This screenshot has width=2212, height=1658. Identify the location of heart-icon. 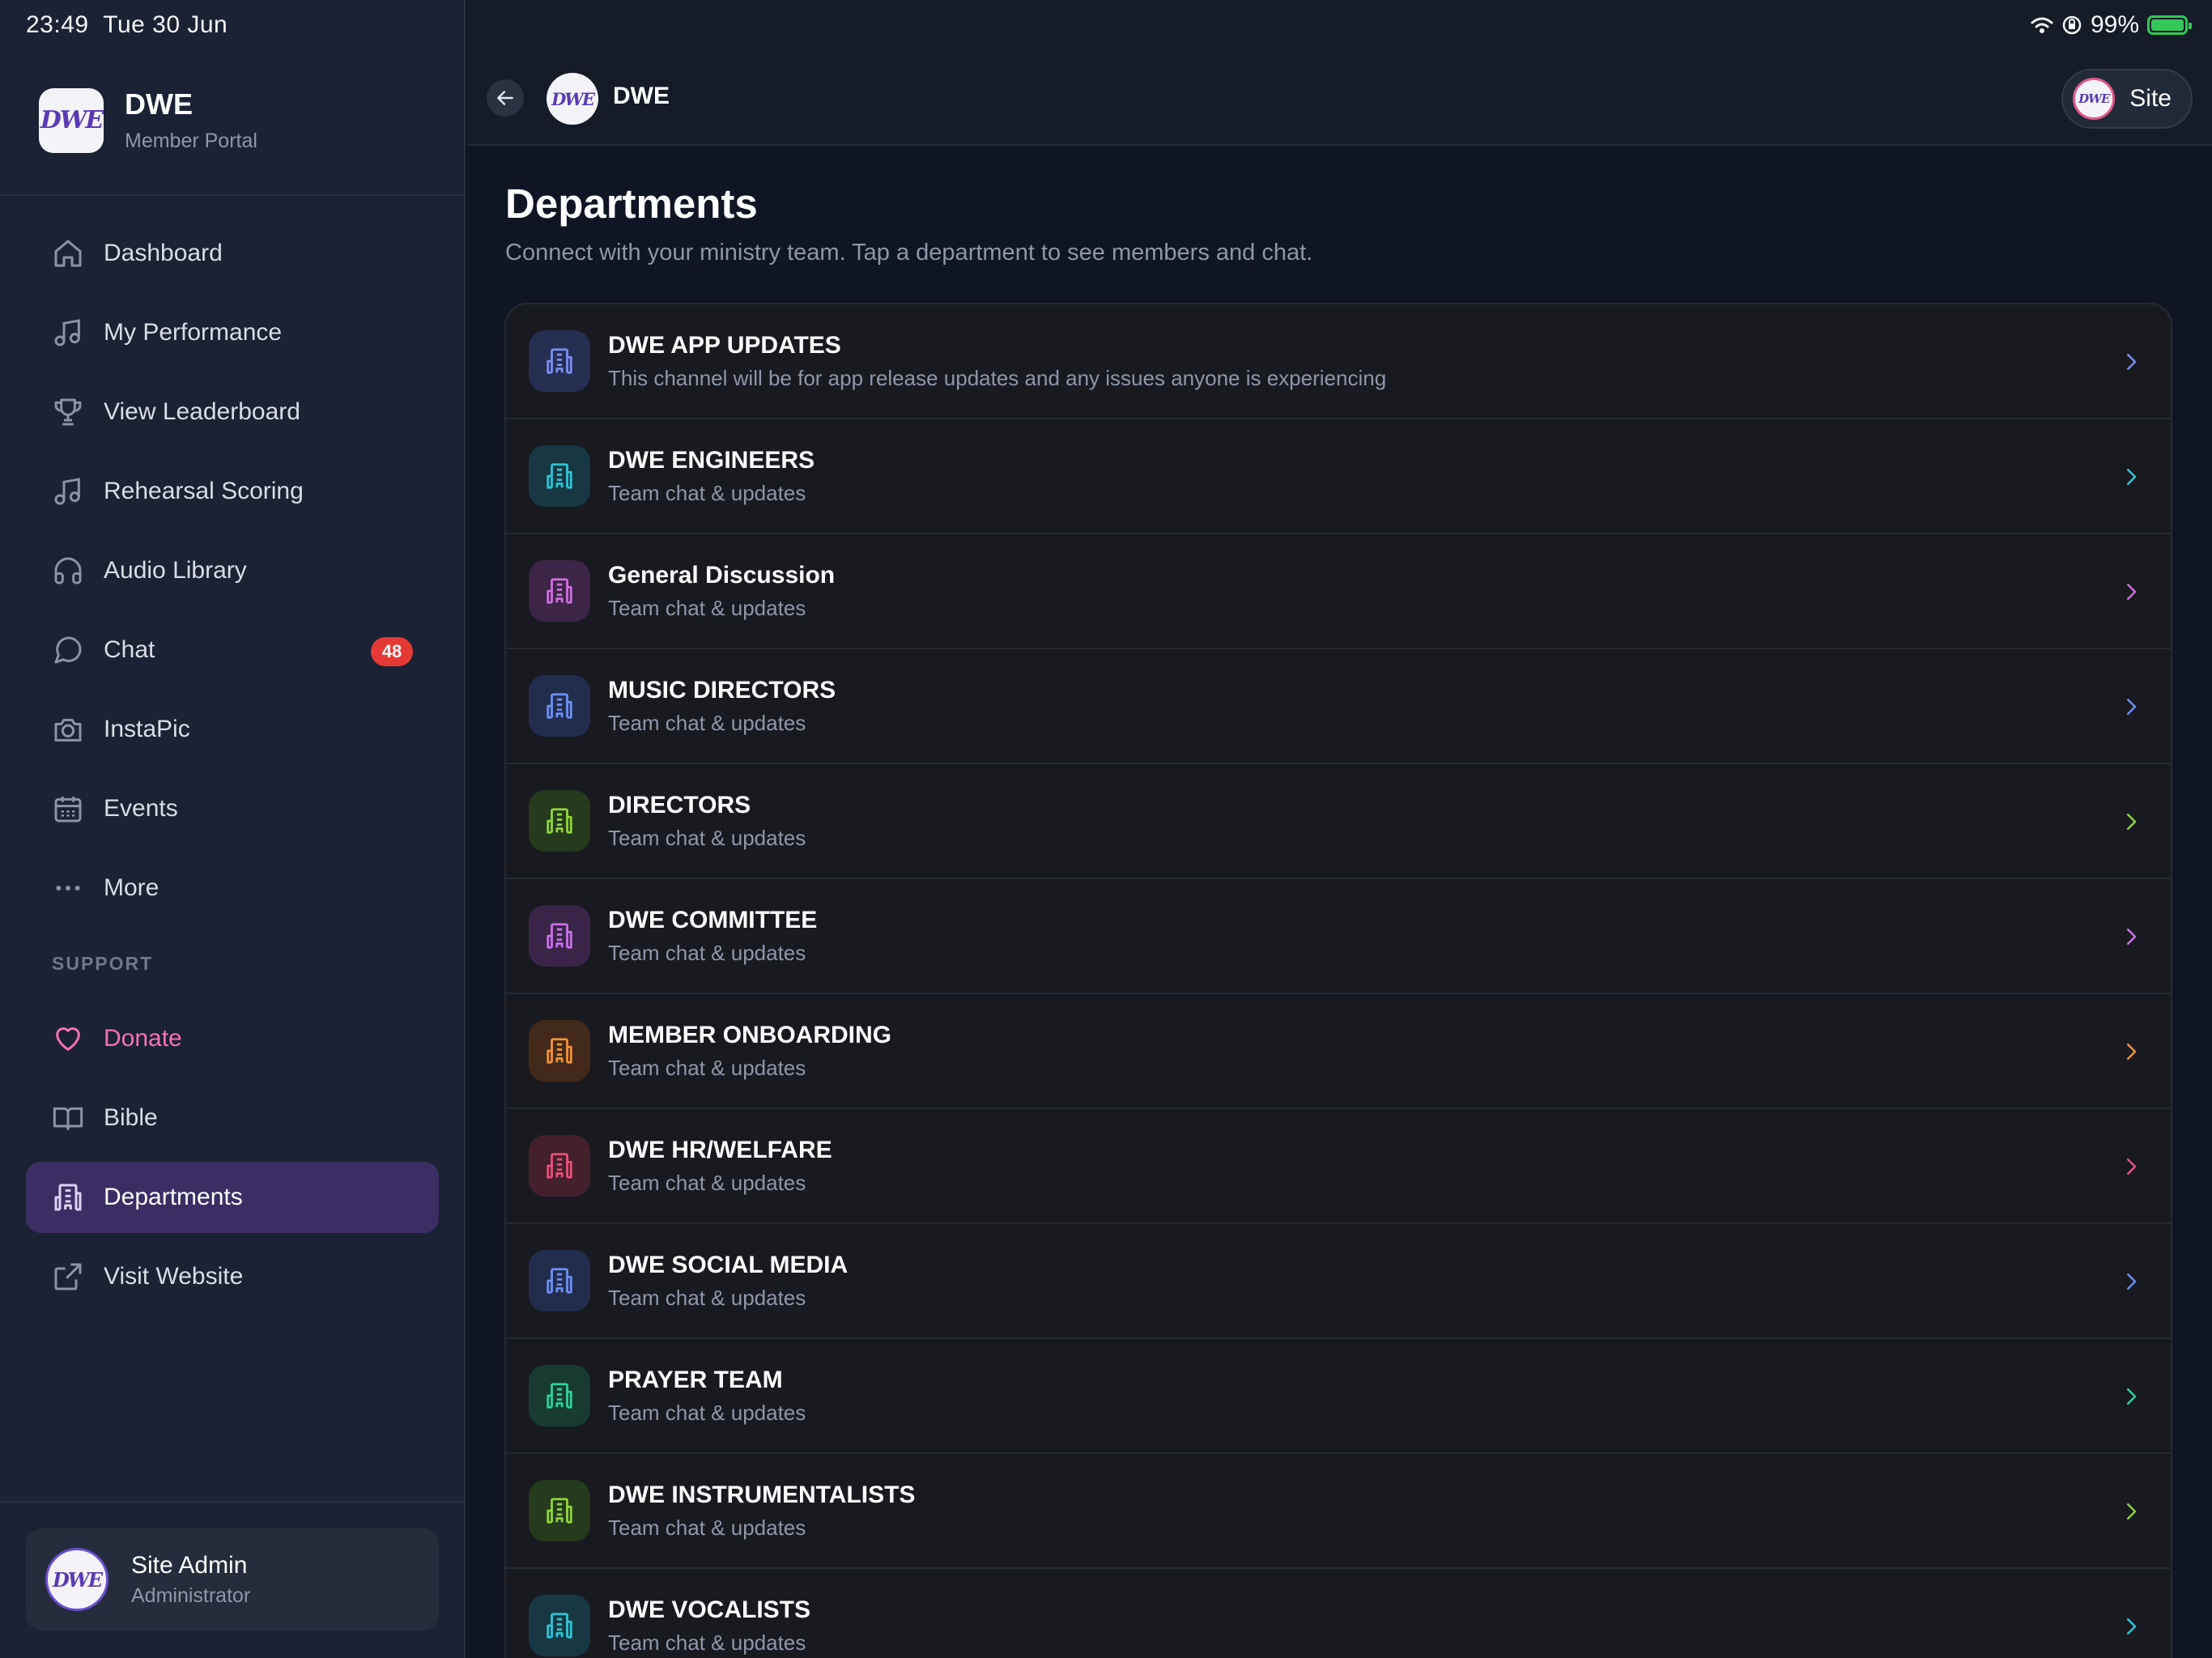
(68, 1039).